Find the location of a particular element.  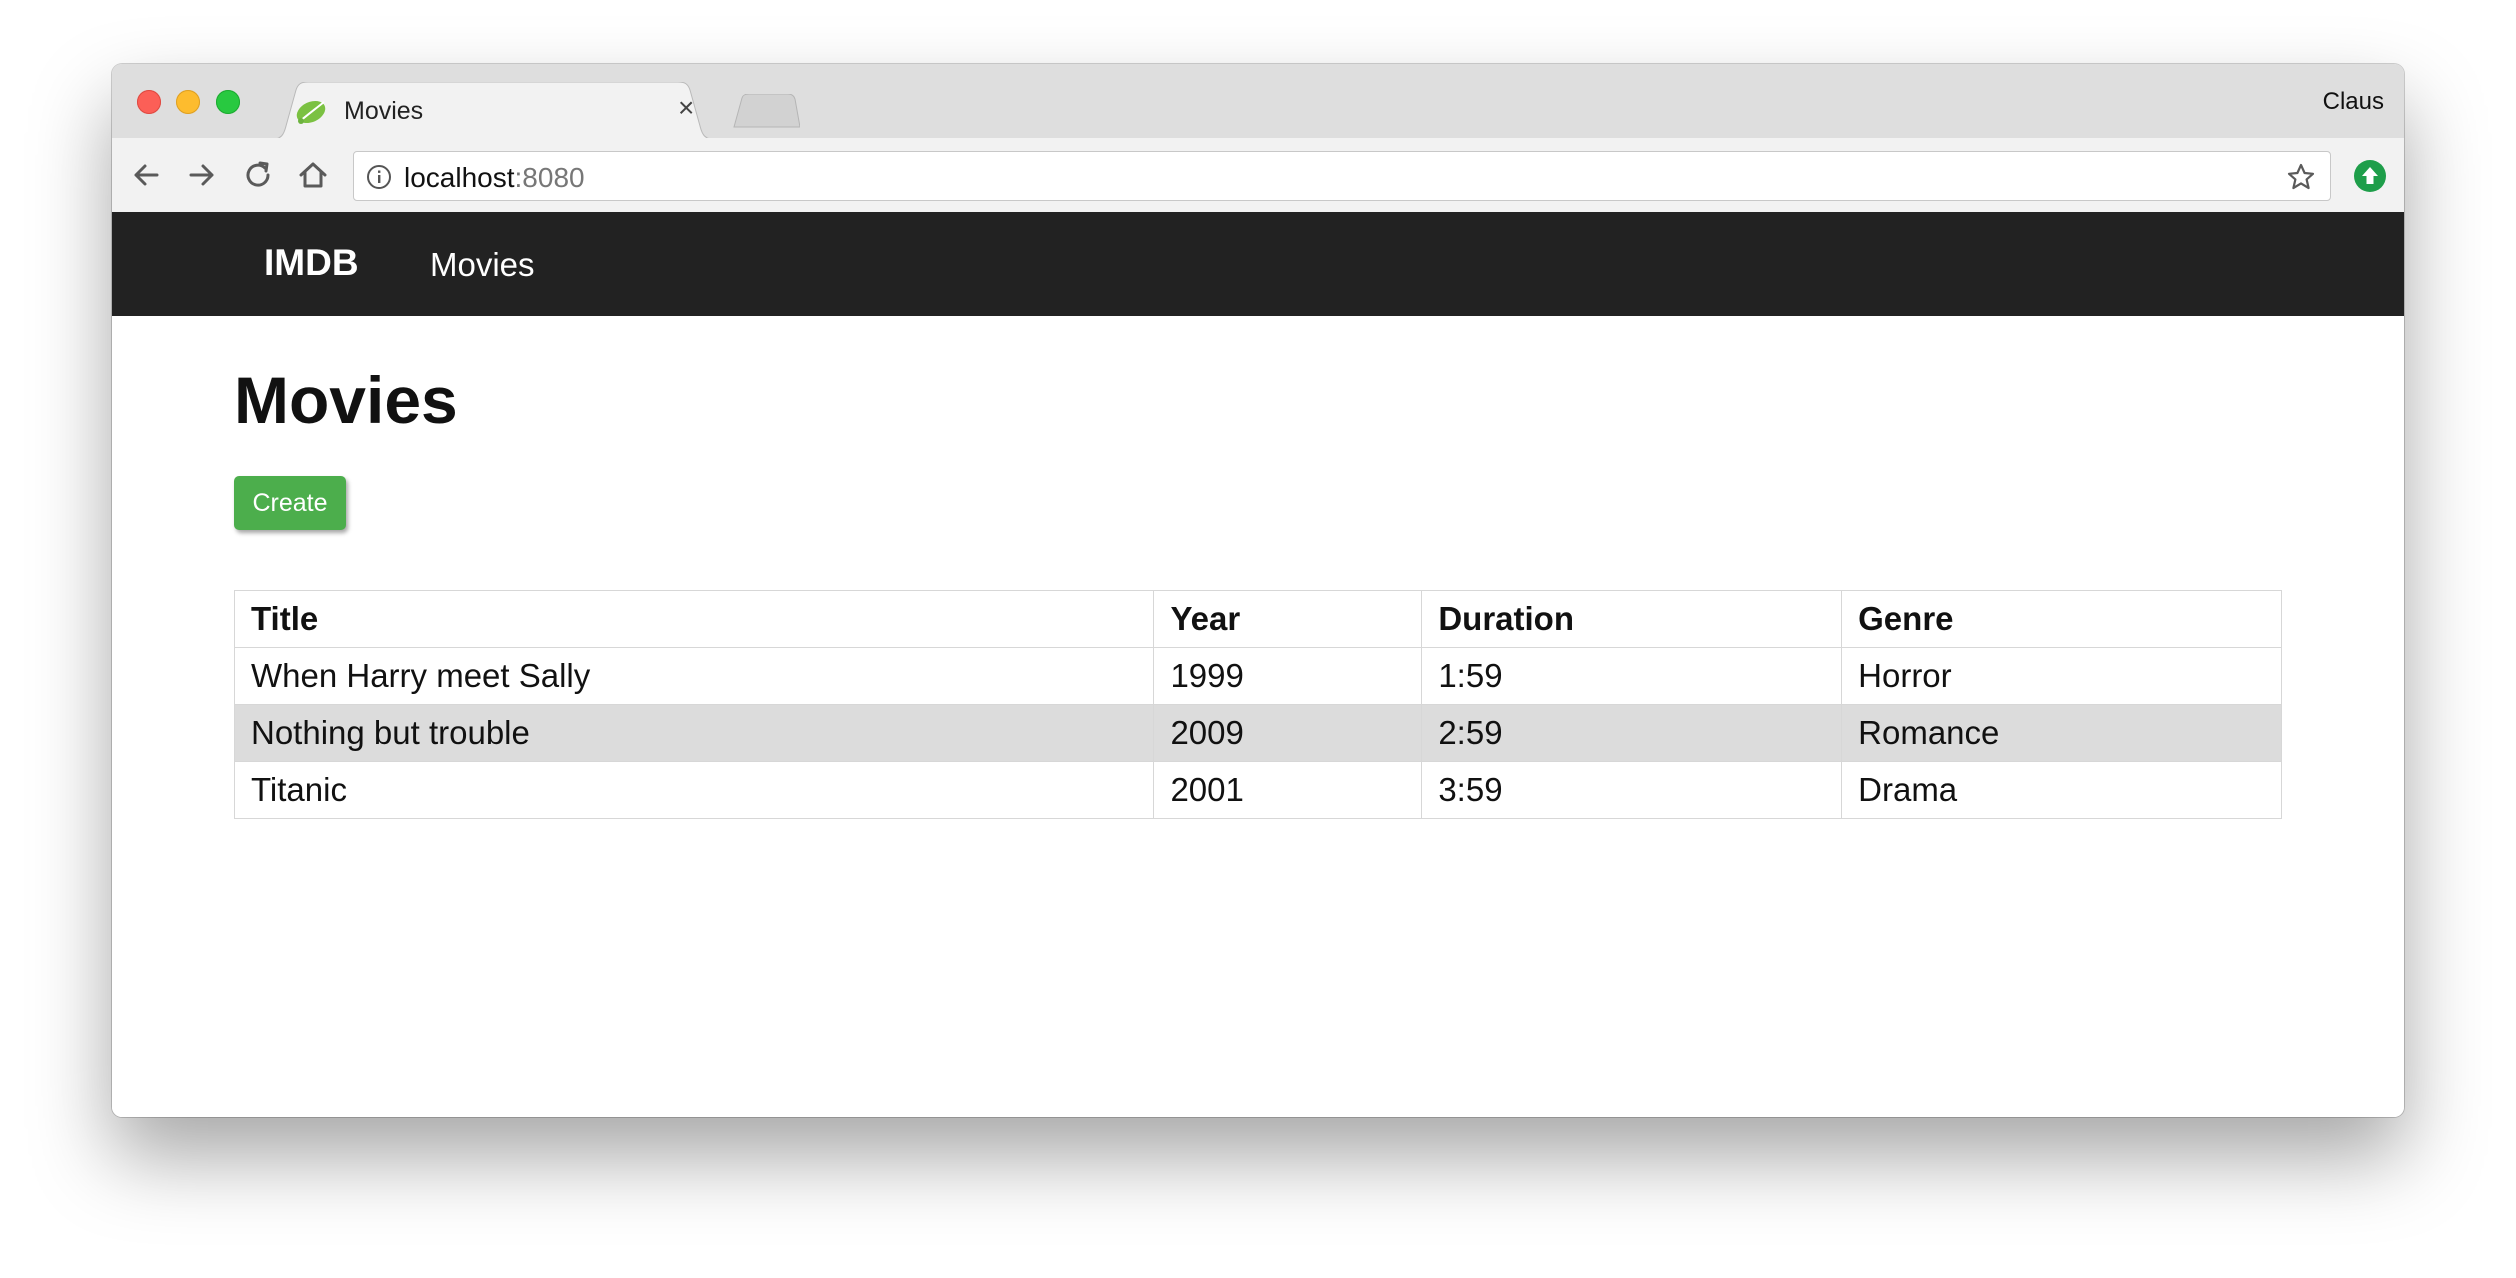

cell-year: 2001 is located at coordinates (1288, 790).